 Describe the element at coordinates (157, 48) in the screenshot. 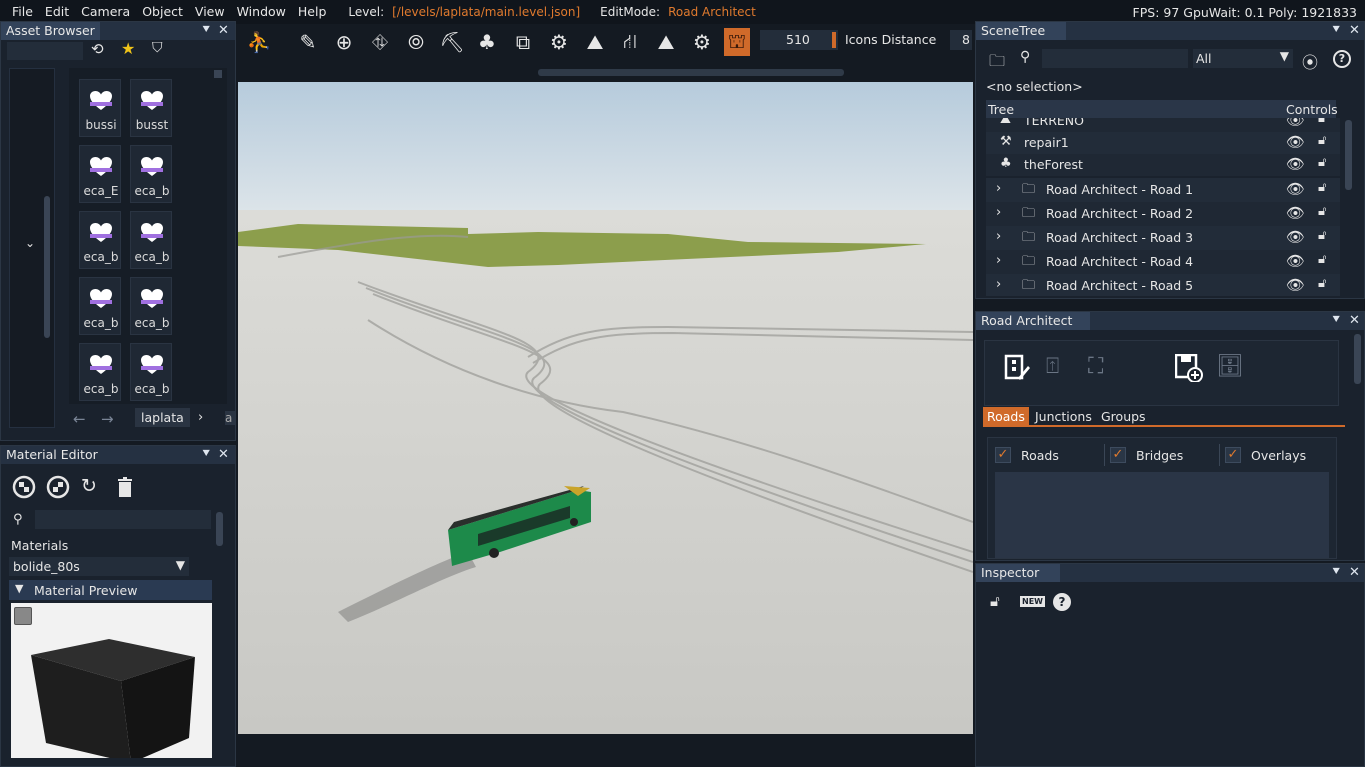

I see `filter-icon: ⛉` at that location.